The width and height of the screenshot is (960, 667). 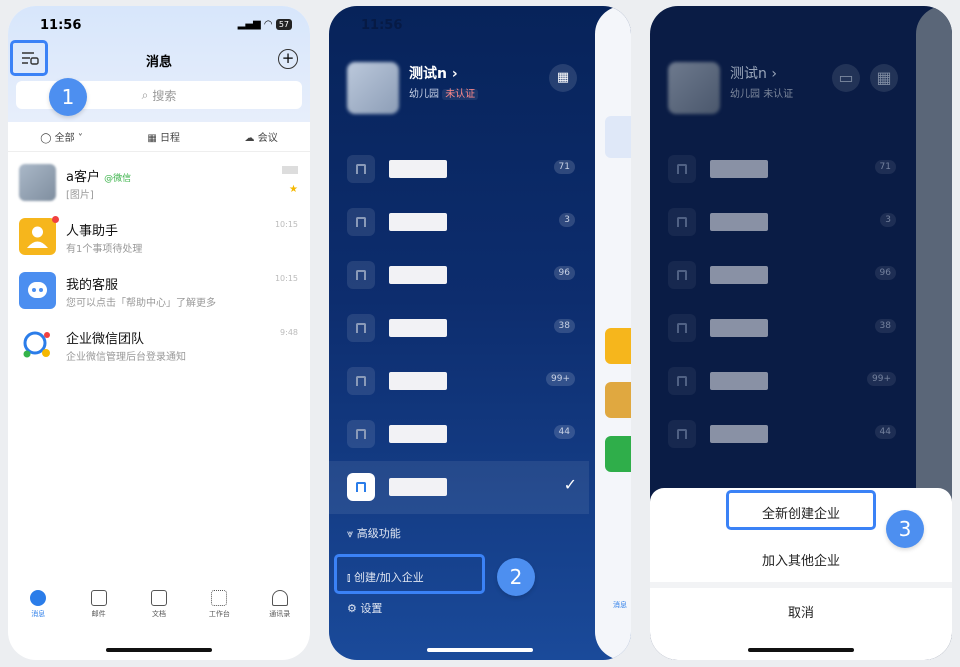 What do you see at coordinates (564, 167) in the screenshot?
I see `unread-count: 71` at bounding box center [564, 167].